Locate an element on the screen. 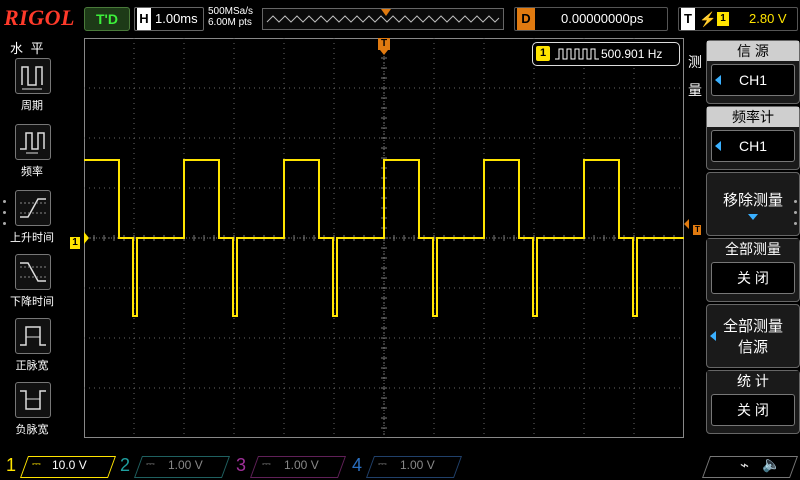 This screenshot has width=800, height=480. rise-time-icon is located at coordinates (33, 208).